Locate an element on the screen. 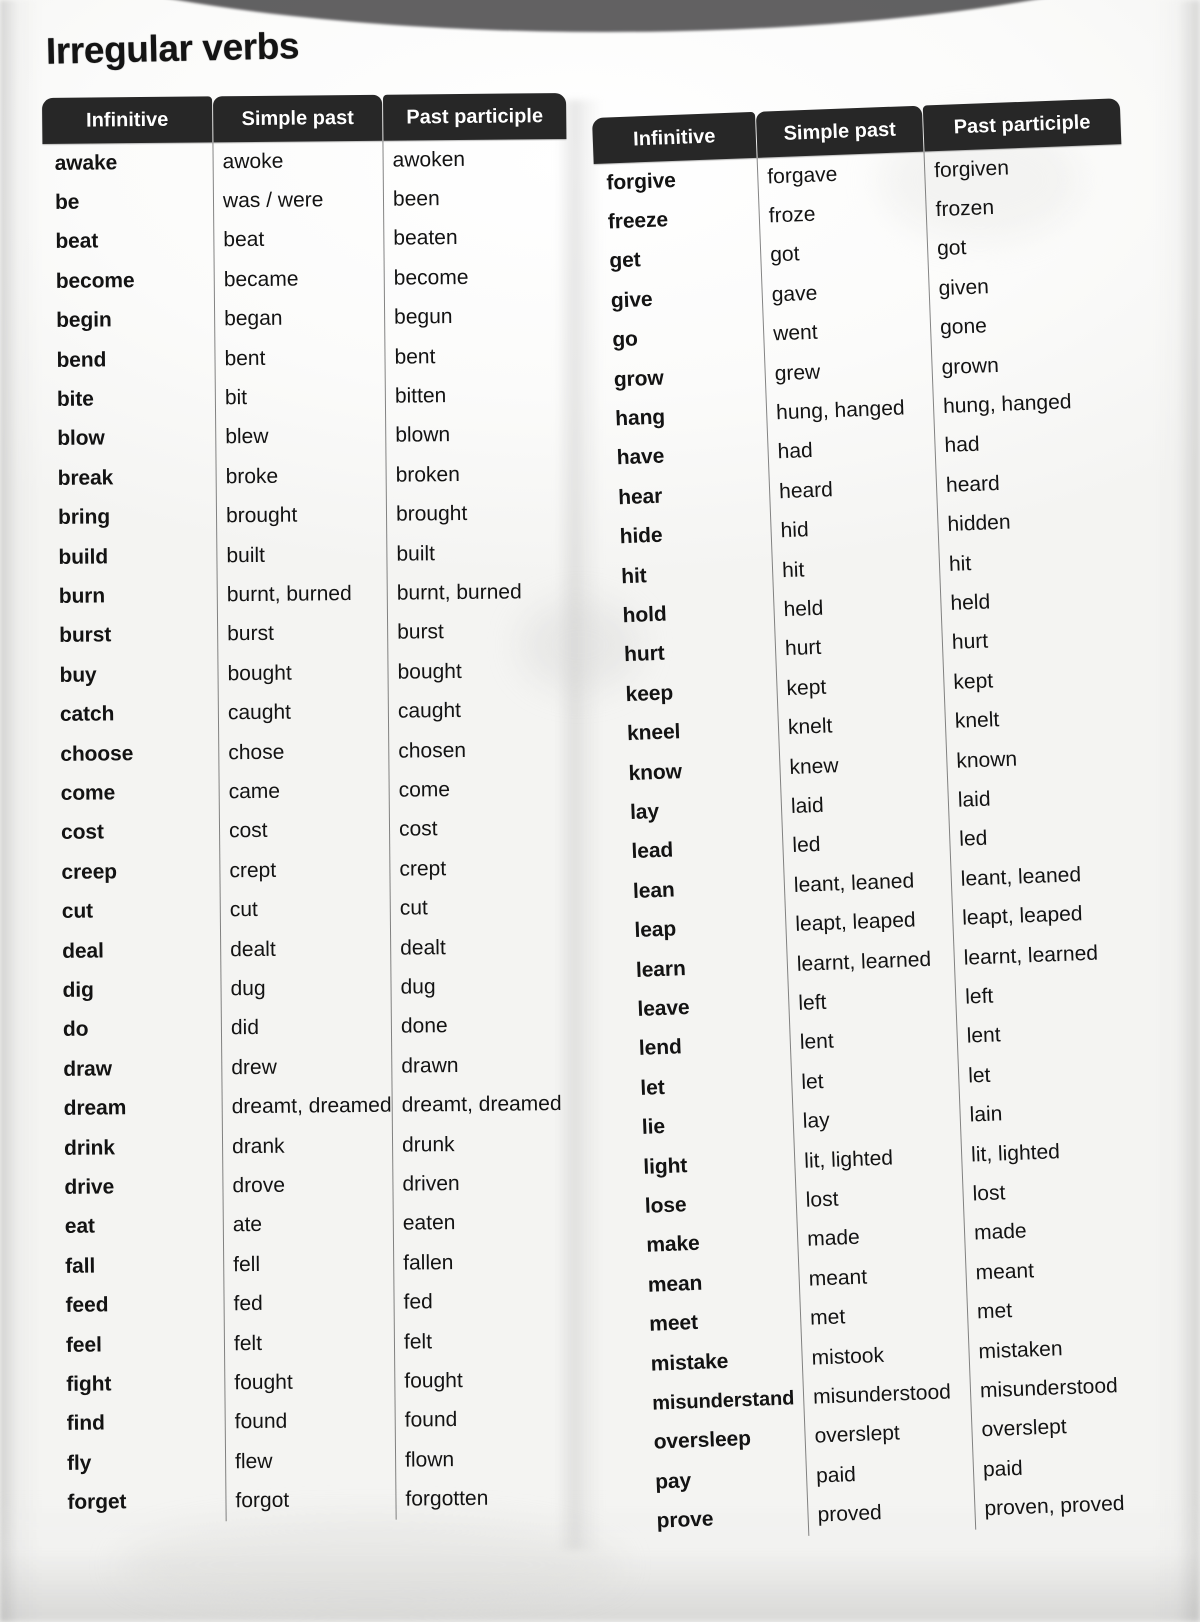  cell-past-participle: hidden is located at coordinates (979, 523).